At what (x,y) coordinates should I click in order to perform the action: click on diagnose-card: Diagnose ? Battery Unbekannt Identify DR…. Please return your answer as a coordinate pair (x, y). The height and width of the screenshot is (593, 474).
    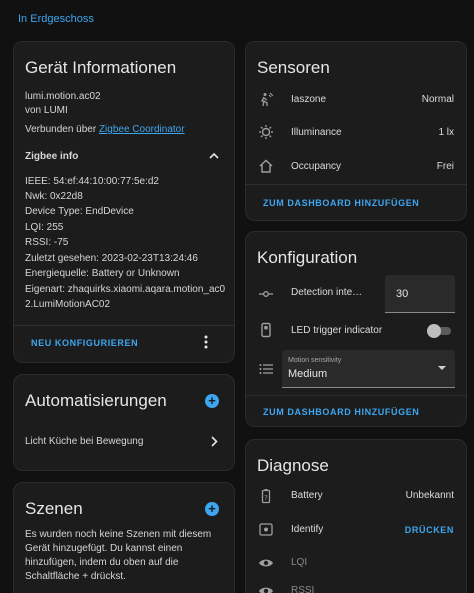
    Looking at the image, I should click on (356, 516).